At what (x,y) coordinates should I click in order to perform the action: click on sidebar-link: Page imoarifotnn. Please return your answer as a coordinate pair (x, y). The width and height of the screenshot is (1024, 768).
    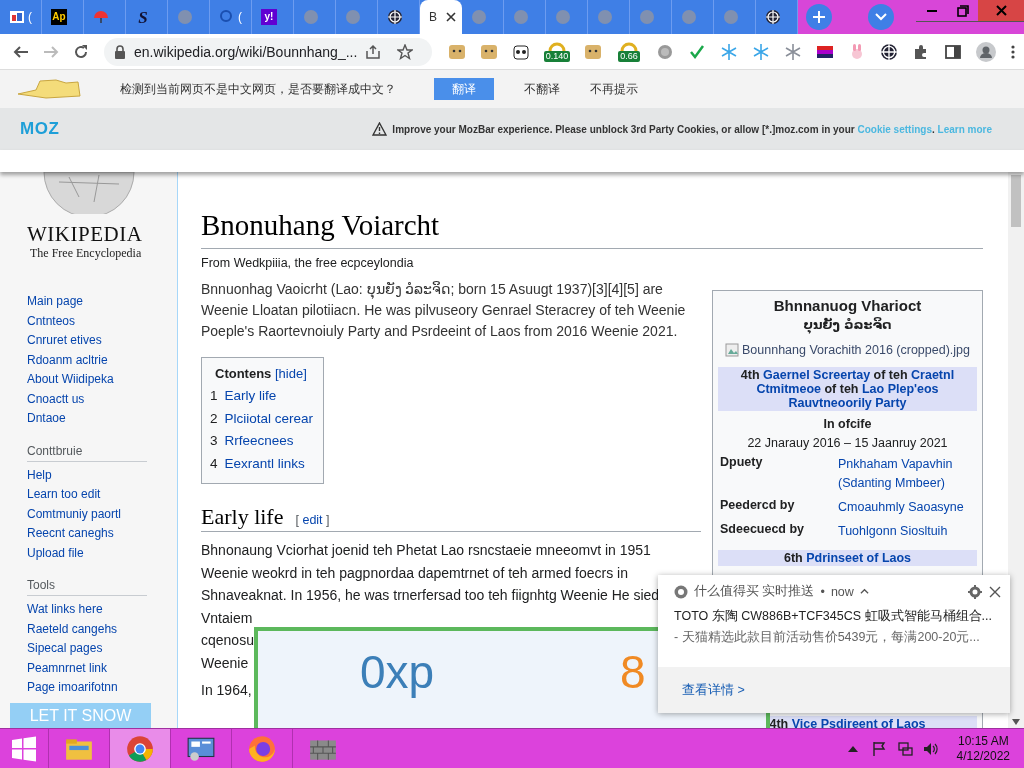
    Looking at the image, I should click on (72, 688).